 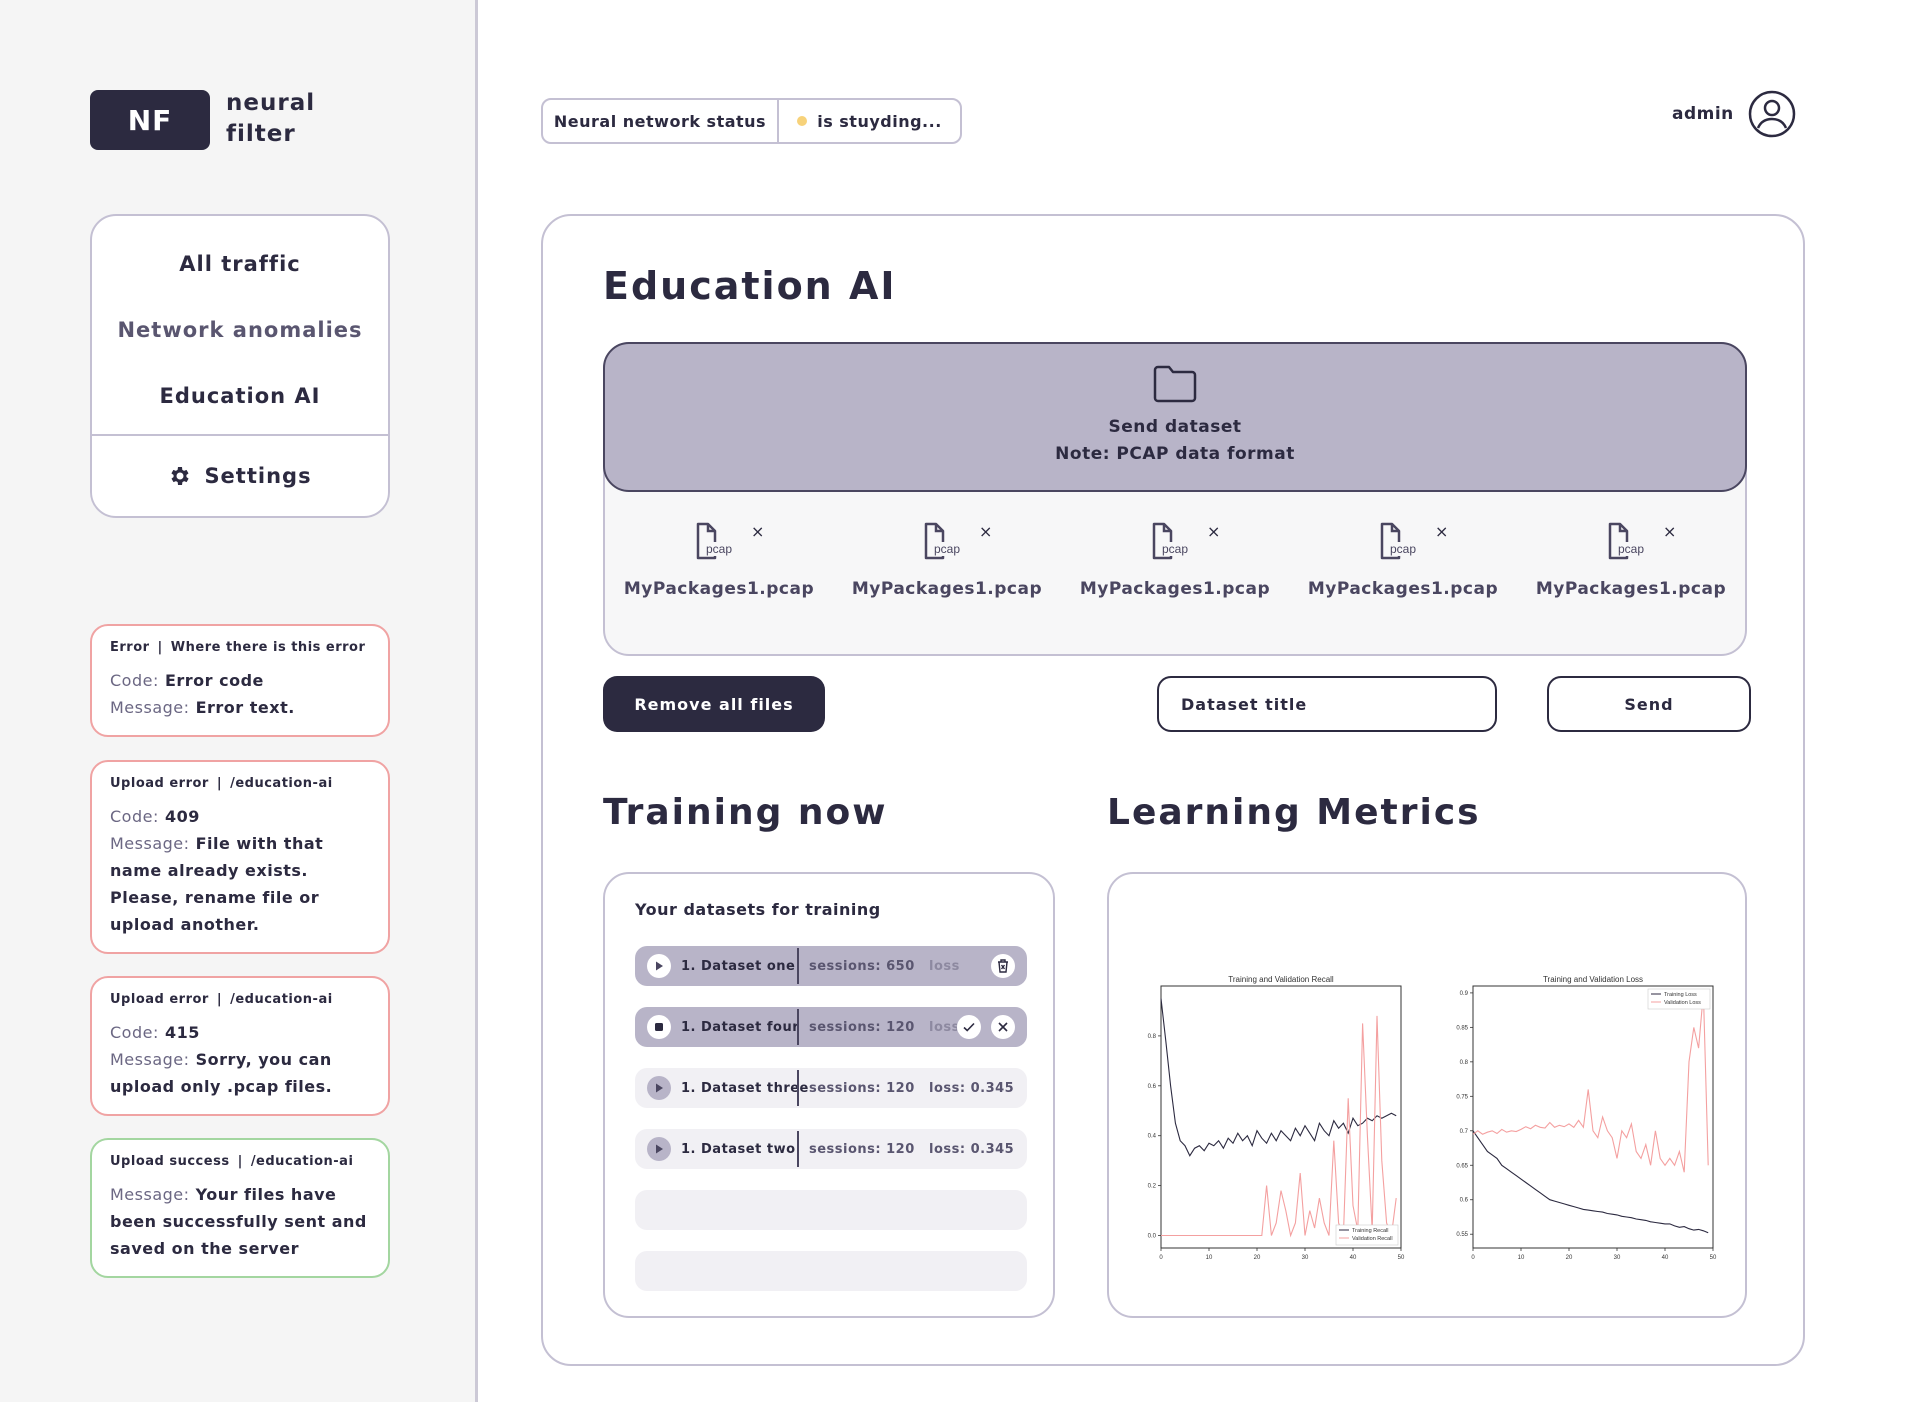 What do you see at coordinates (1175, 384) in the screenshot?
I see `folder-icon` at bounding box center [1175, 384].